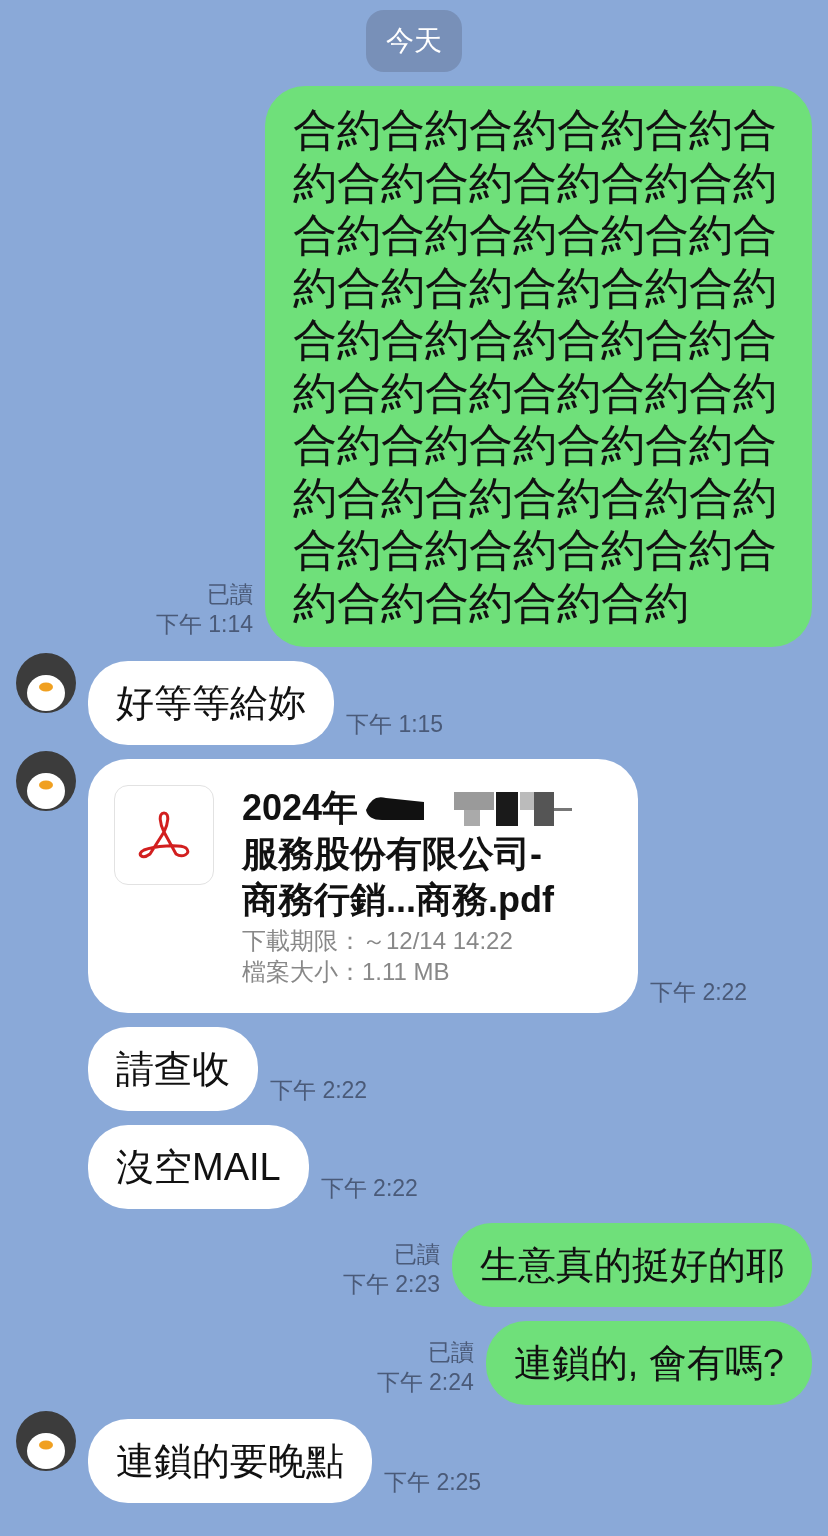  Describe the element at coordinates (398, 900) in the screenshot. I see `file-name: 商務行銷...商務.pdf` at that location.